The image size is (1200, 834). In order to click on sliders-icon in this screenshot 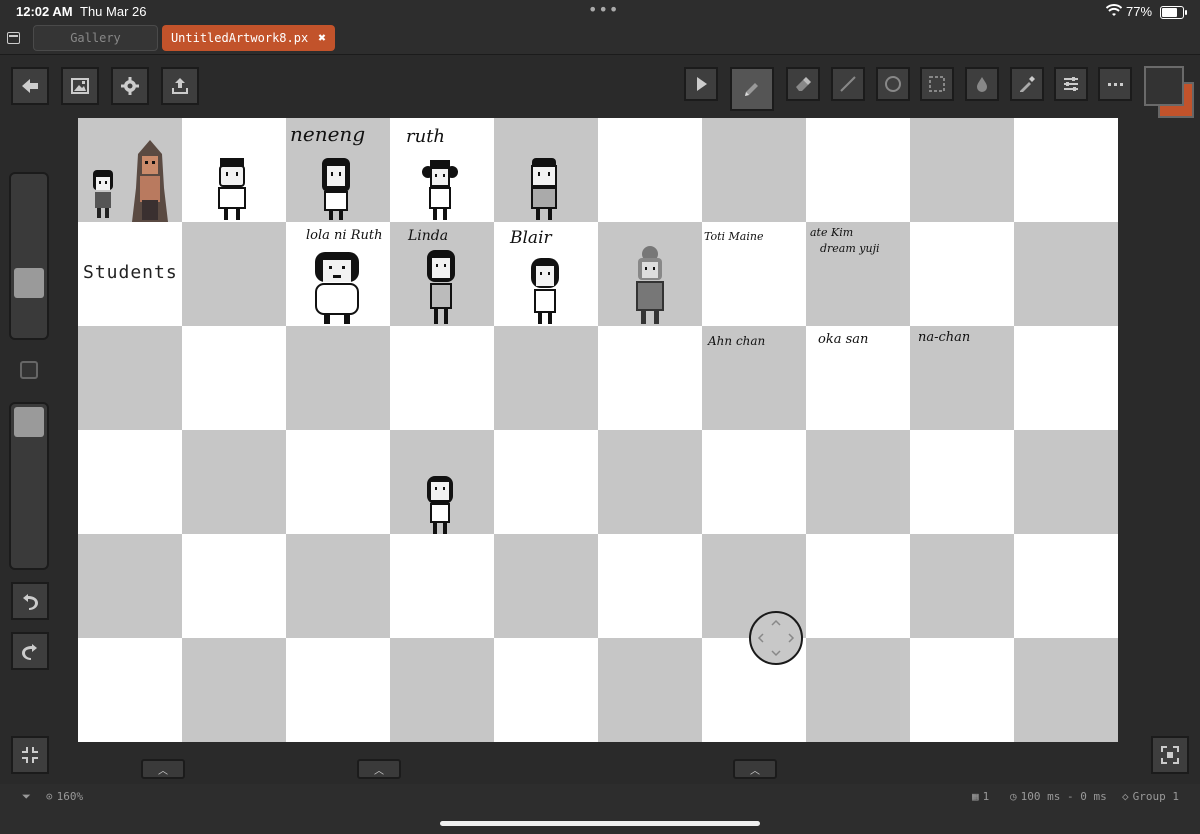, I will do `click(1071, 84)`.